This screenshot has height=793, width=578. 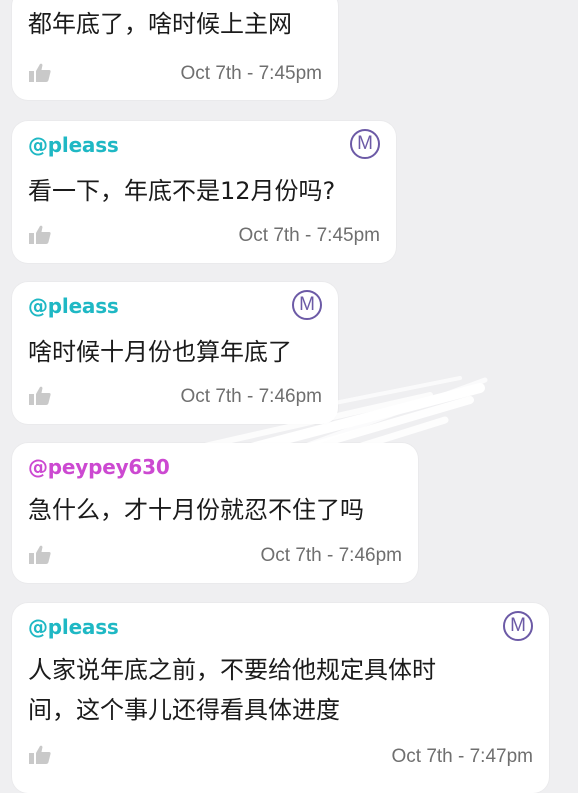 What do you see at coordinates (182, 191) in the screenshot?
I see `message-text: 看一下，年底不是12月份吗?` at bounding box center [182, 191].